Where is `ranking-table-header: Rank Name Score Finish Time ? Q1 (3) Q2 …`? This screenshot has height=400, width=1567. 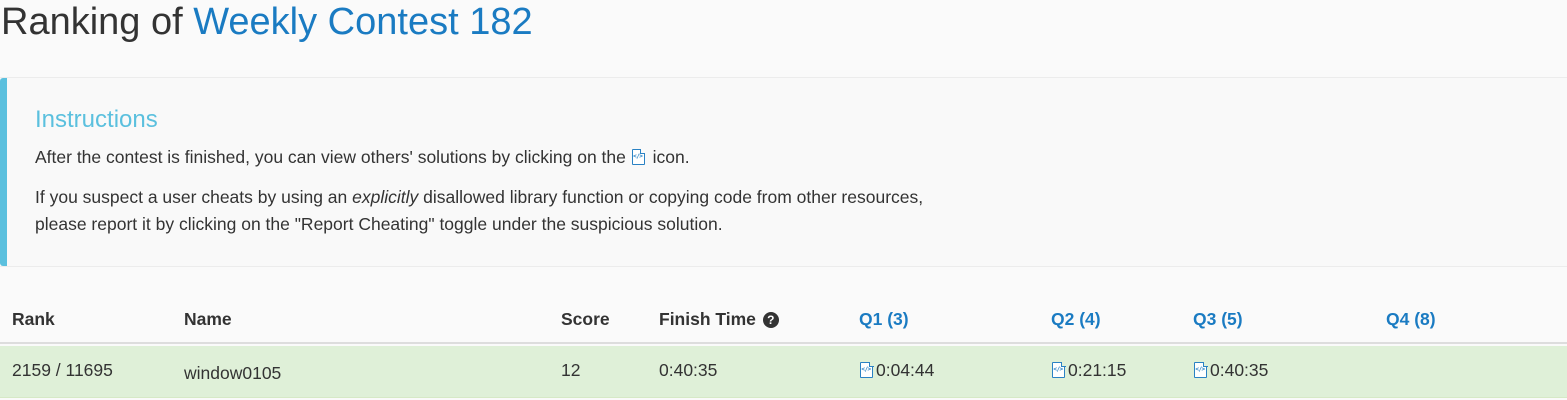
ranking-table-header: Rank Name Score Finish Time ? Q1 (3) Q2 … is located at coordinates (783, 322).